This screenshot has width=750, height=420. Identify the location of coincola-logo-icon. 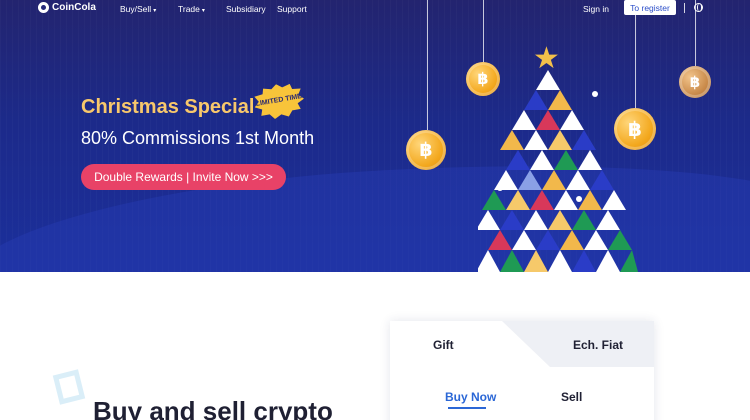
(43, 7).